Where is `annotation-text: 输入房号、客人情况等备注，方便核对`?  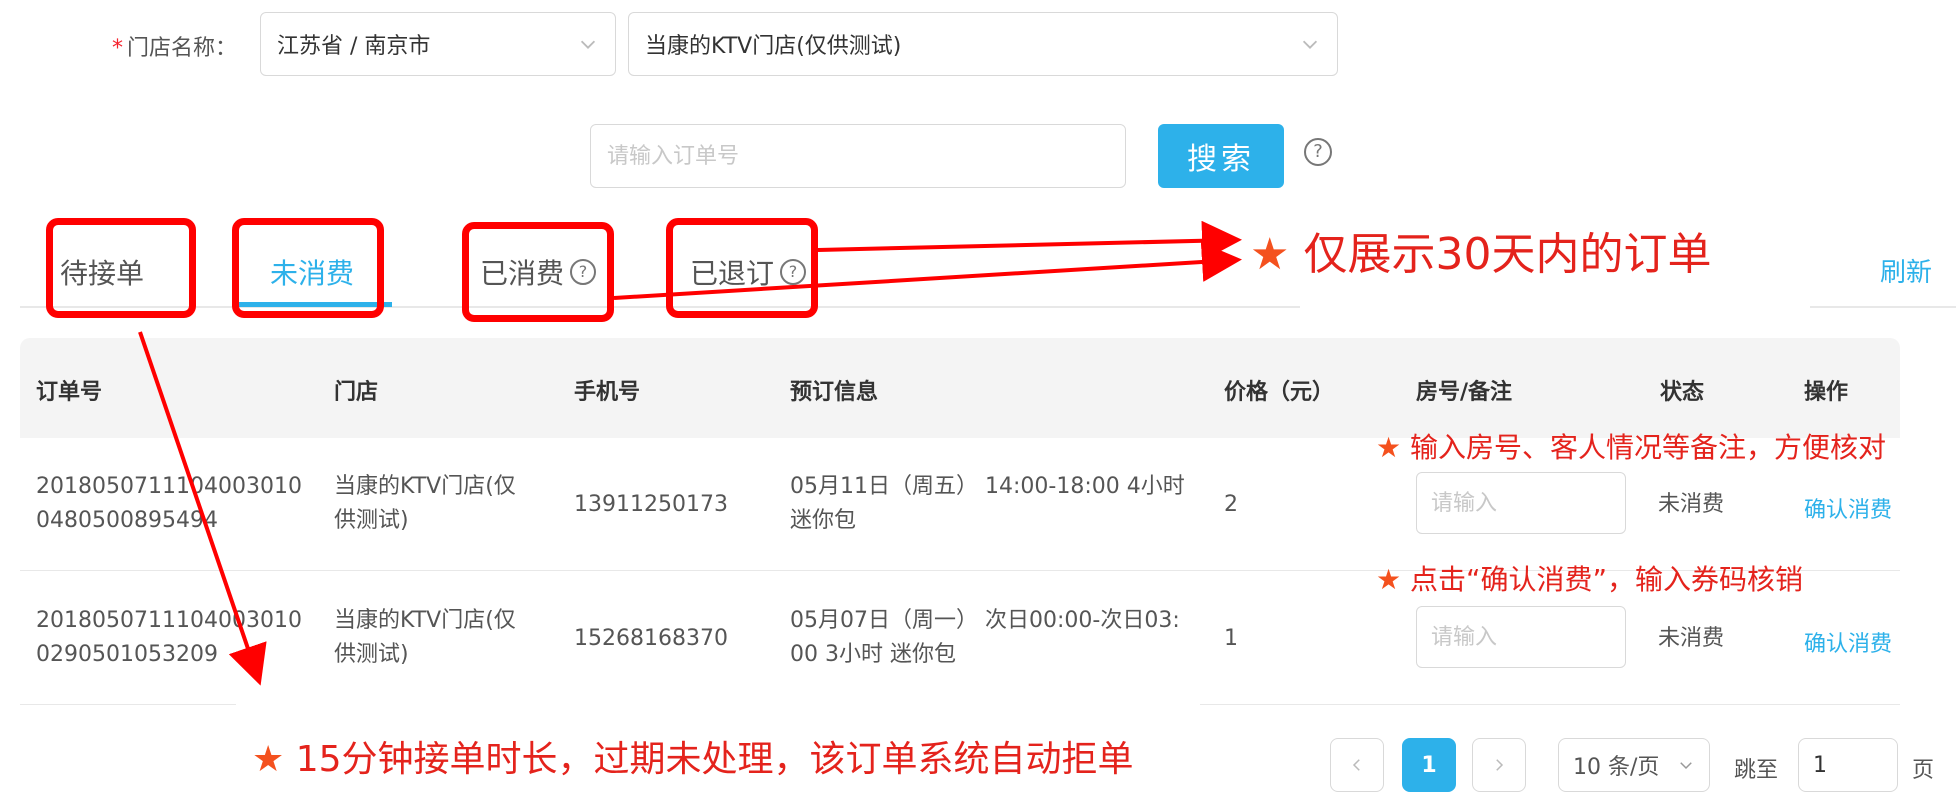 annotation-text: 输入房号、客人情况等备注，方便核对 is located at coordinates (1648, 447).